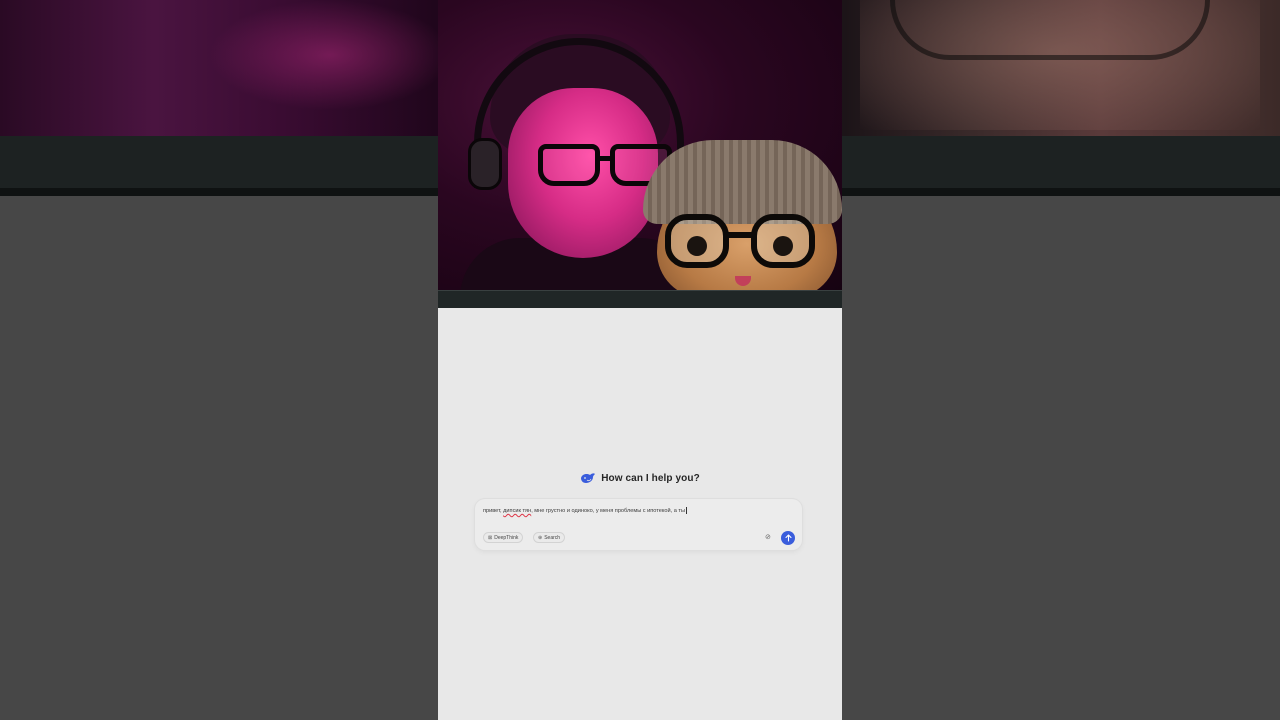  What do you see at coordinates (588, 478) in the screenshot?
I see `deepseek-whale-icon` at bounding box center [588, 478].